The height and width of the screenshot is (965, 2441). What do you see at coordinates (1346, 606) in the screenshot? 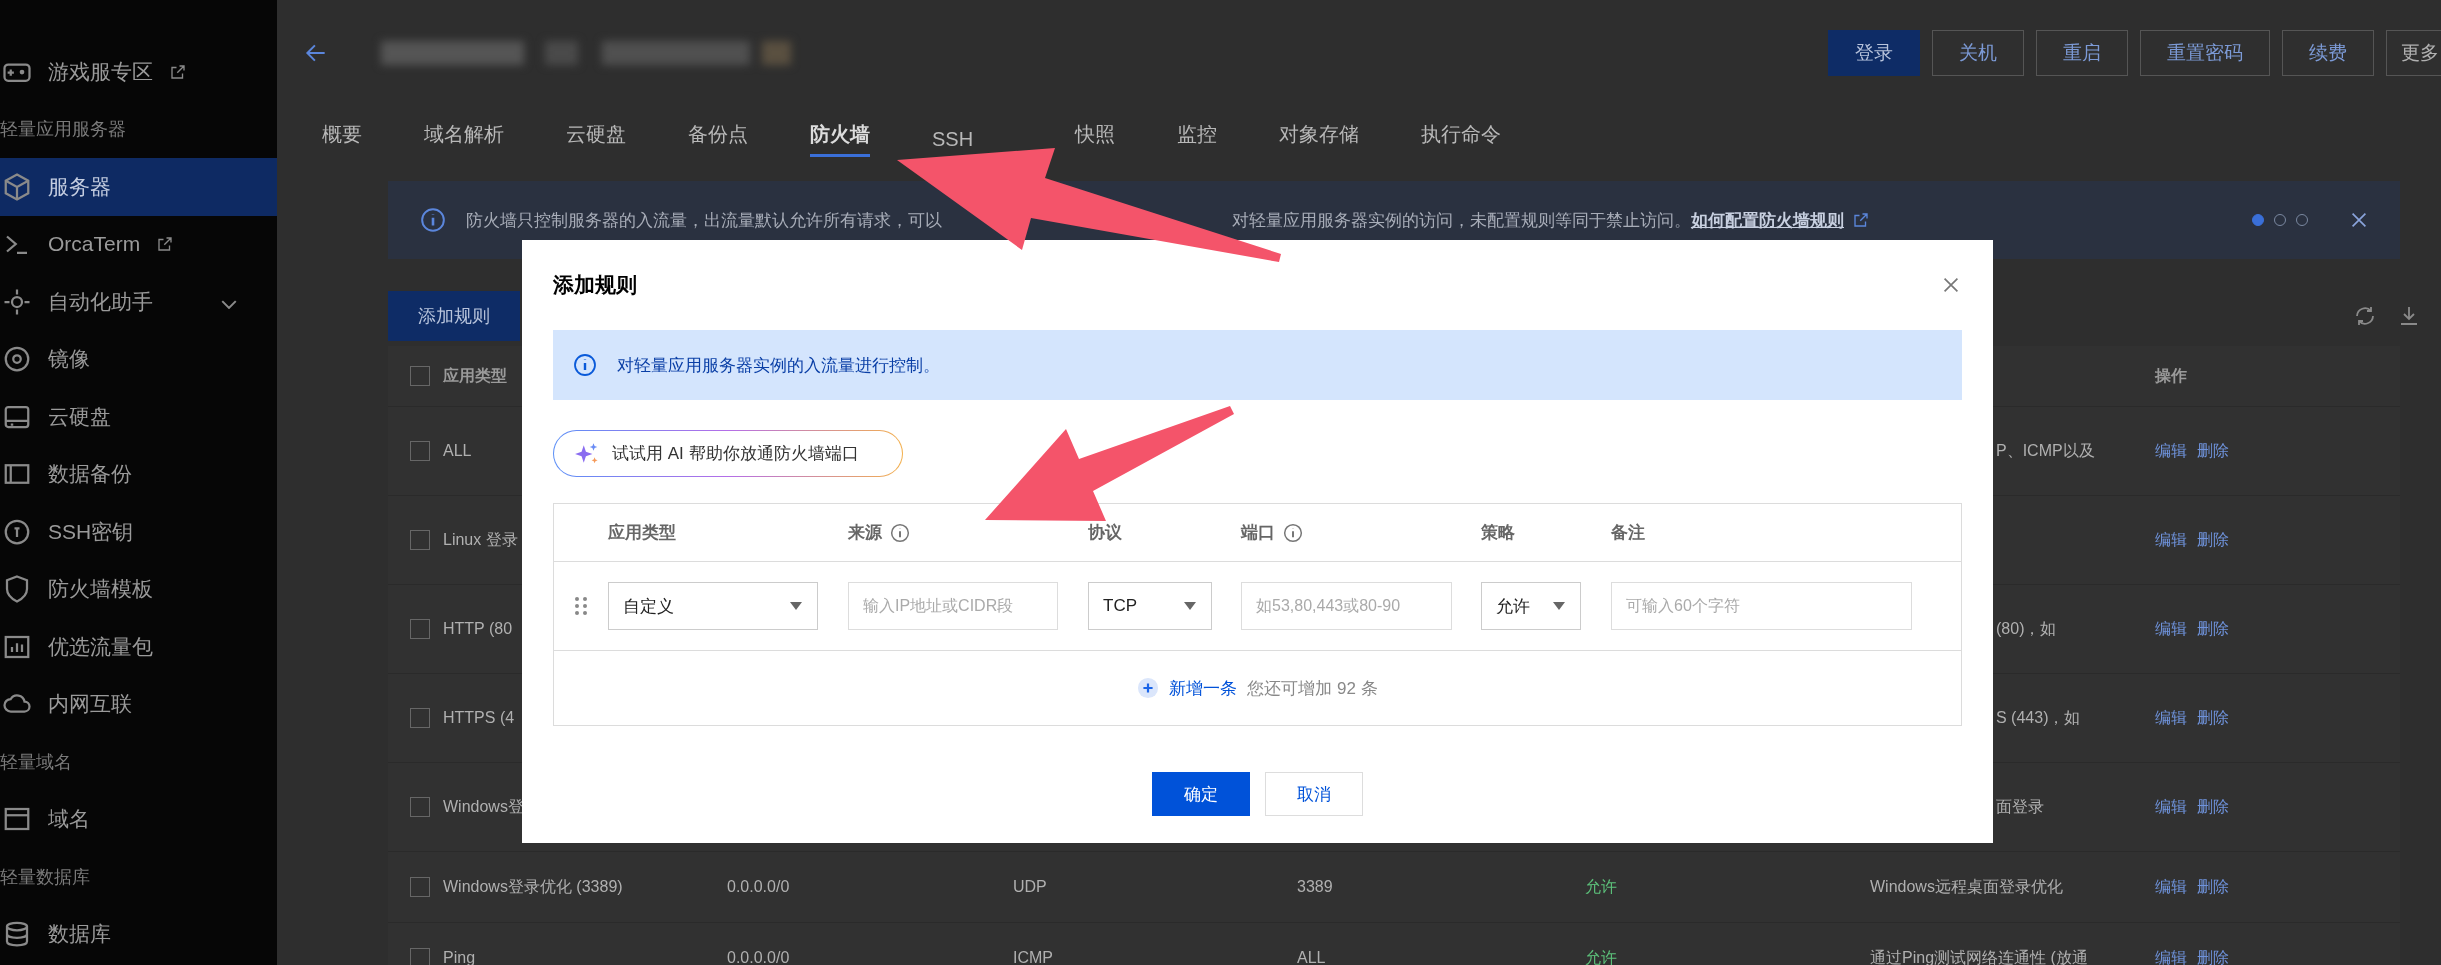
I see `input-field: 如53,80,443或80-90` at bounding box center [1346, 606].